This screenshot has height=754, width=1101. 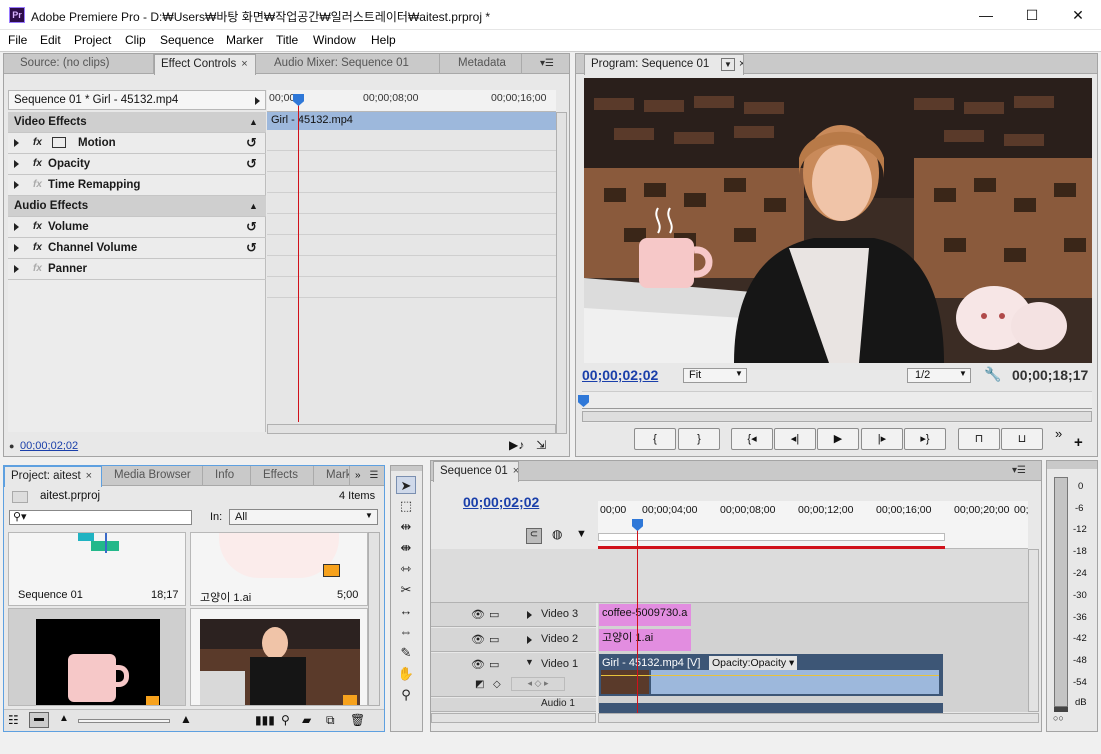 What do you see at coordinates (1033, 630) in the screenshot?
I see `timeline-vertical-scrollbar` at bounding box center [1033, 630].